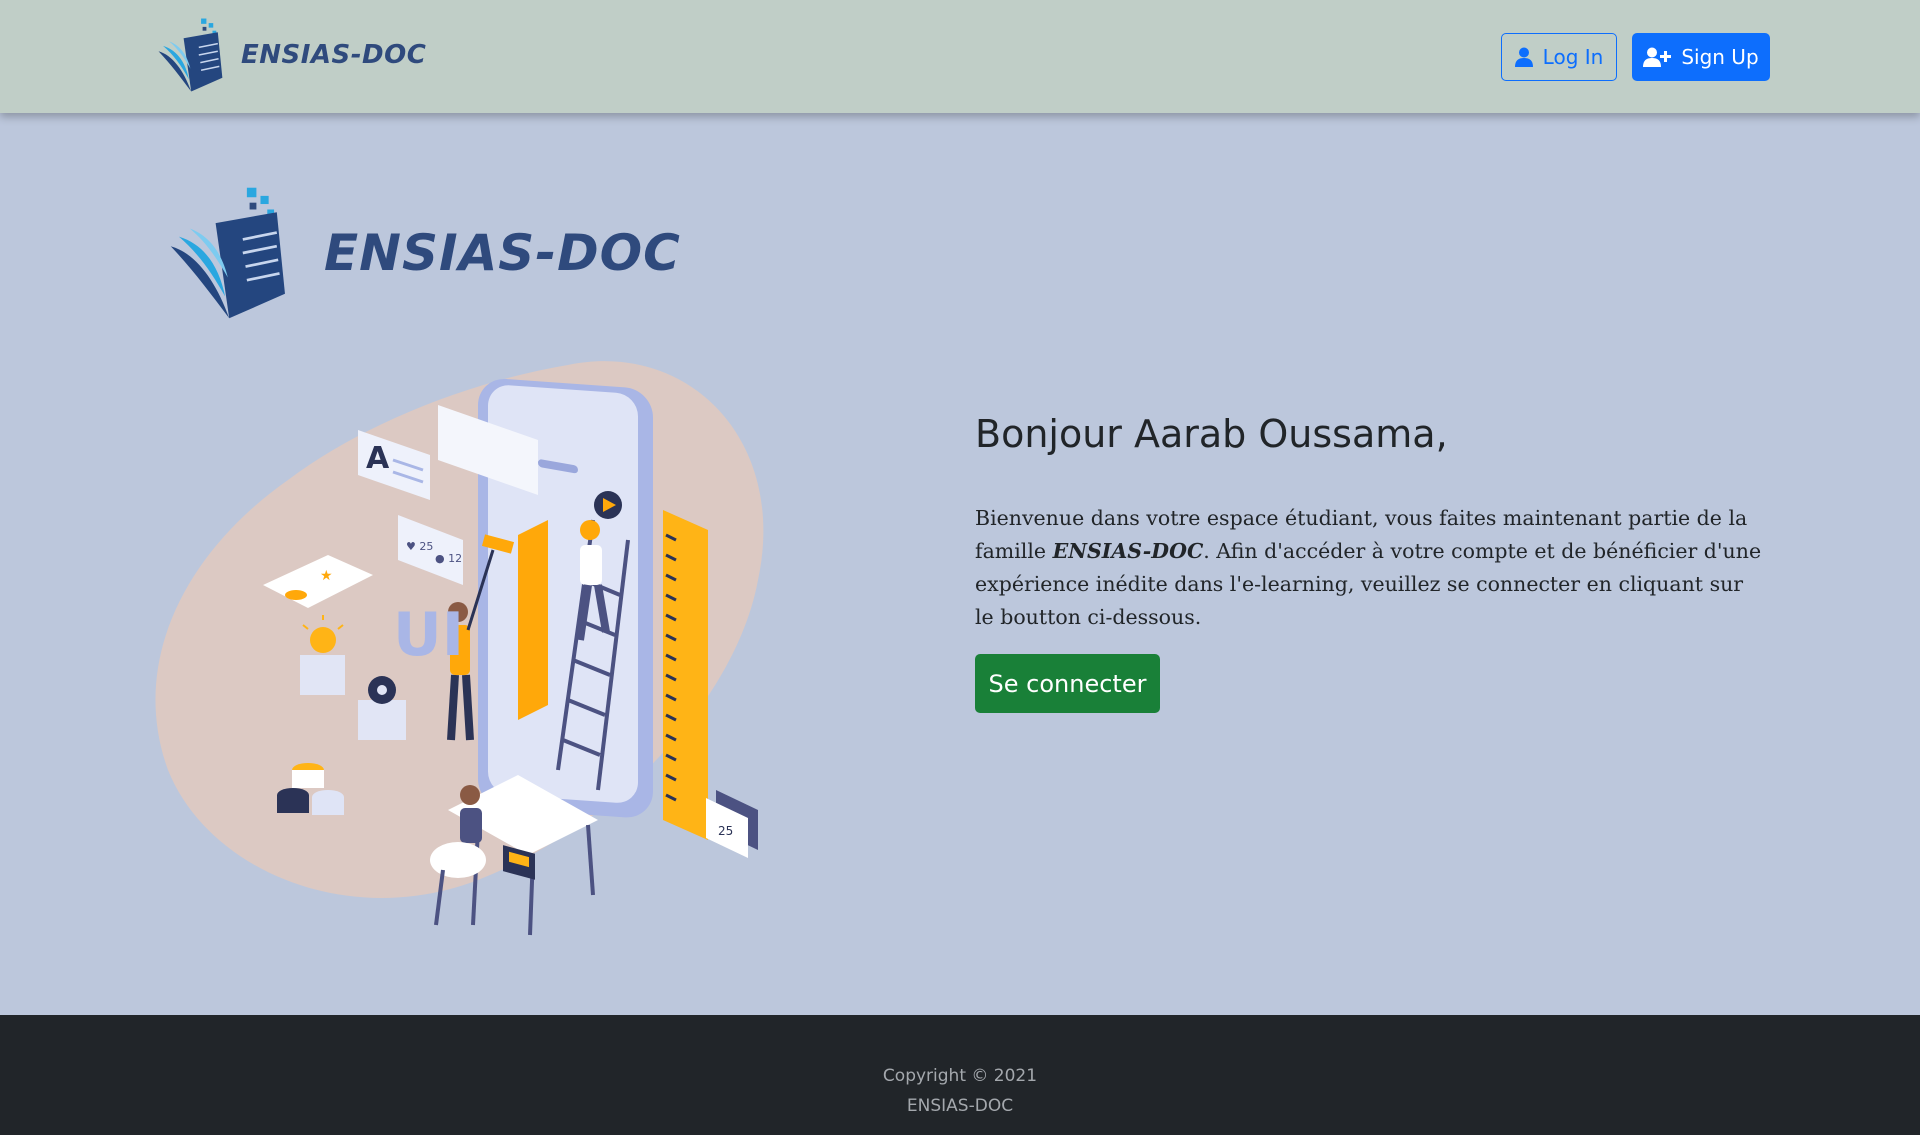 The height and width of the screenshot is (1135, 1920). What do you see at coordinates (334, 55) in the screenshot?
I see `navbar-brand: ENSIAS-DOC` at bounding box center [334, 55].